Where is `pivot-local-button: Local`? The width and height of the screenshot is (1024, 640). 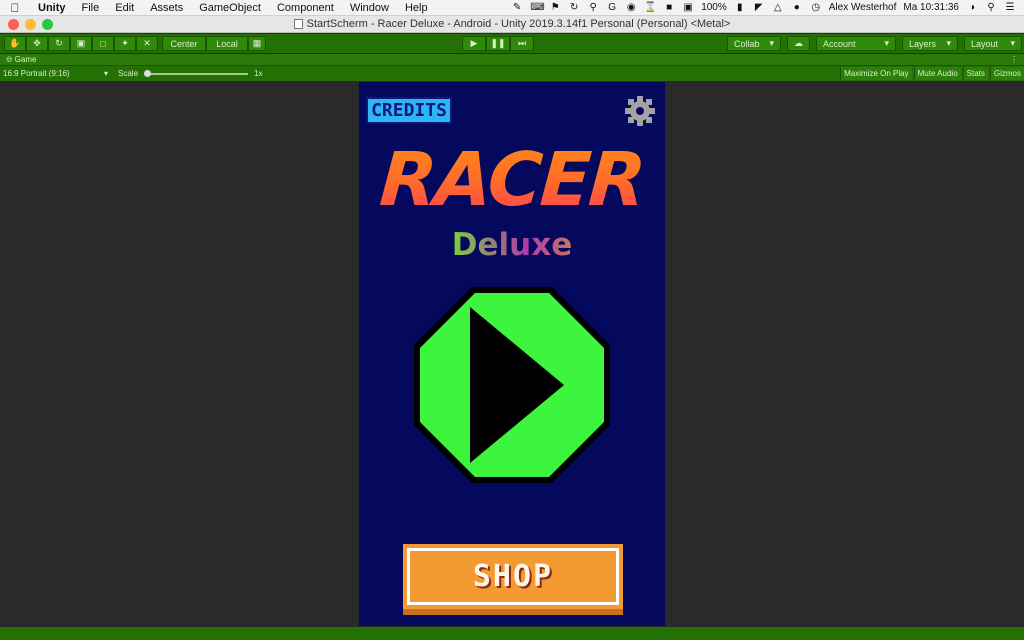 pivot-local-button: Local is located at coordinates (227, 43).